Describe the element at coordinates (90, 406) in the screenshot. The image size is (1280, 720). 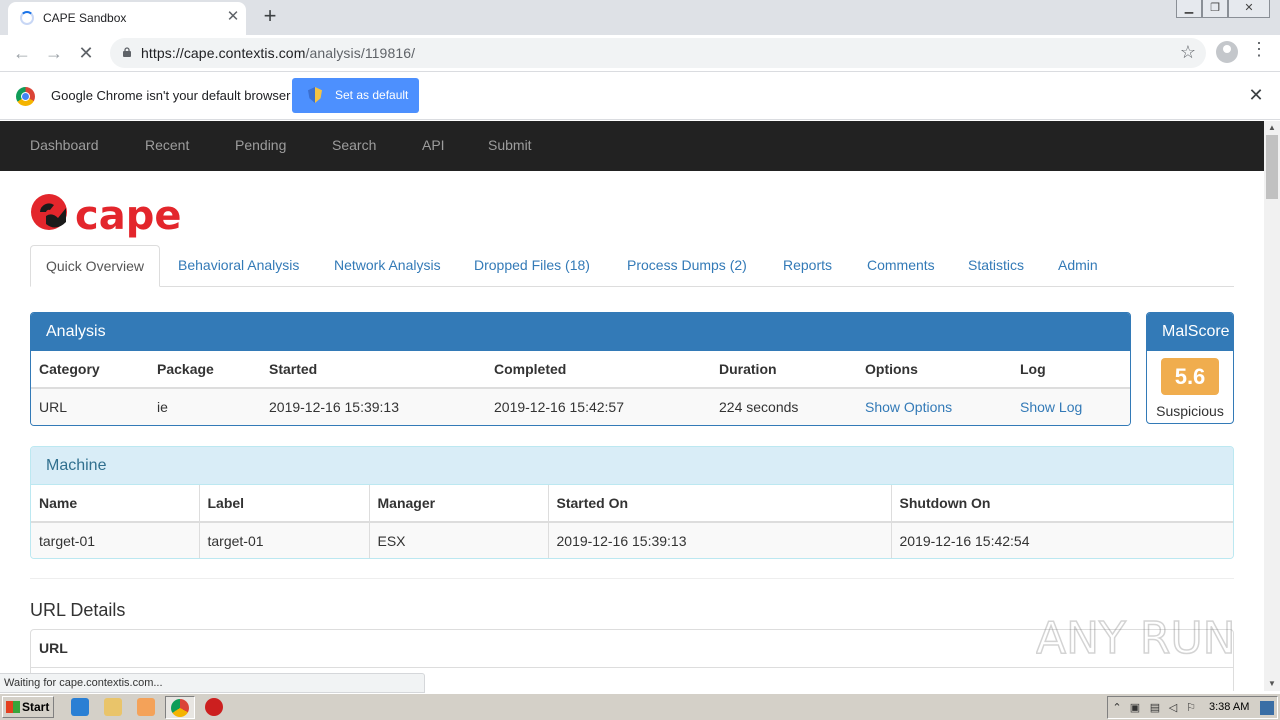
I see `cell-category: URL` at that location.